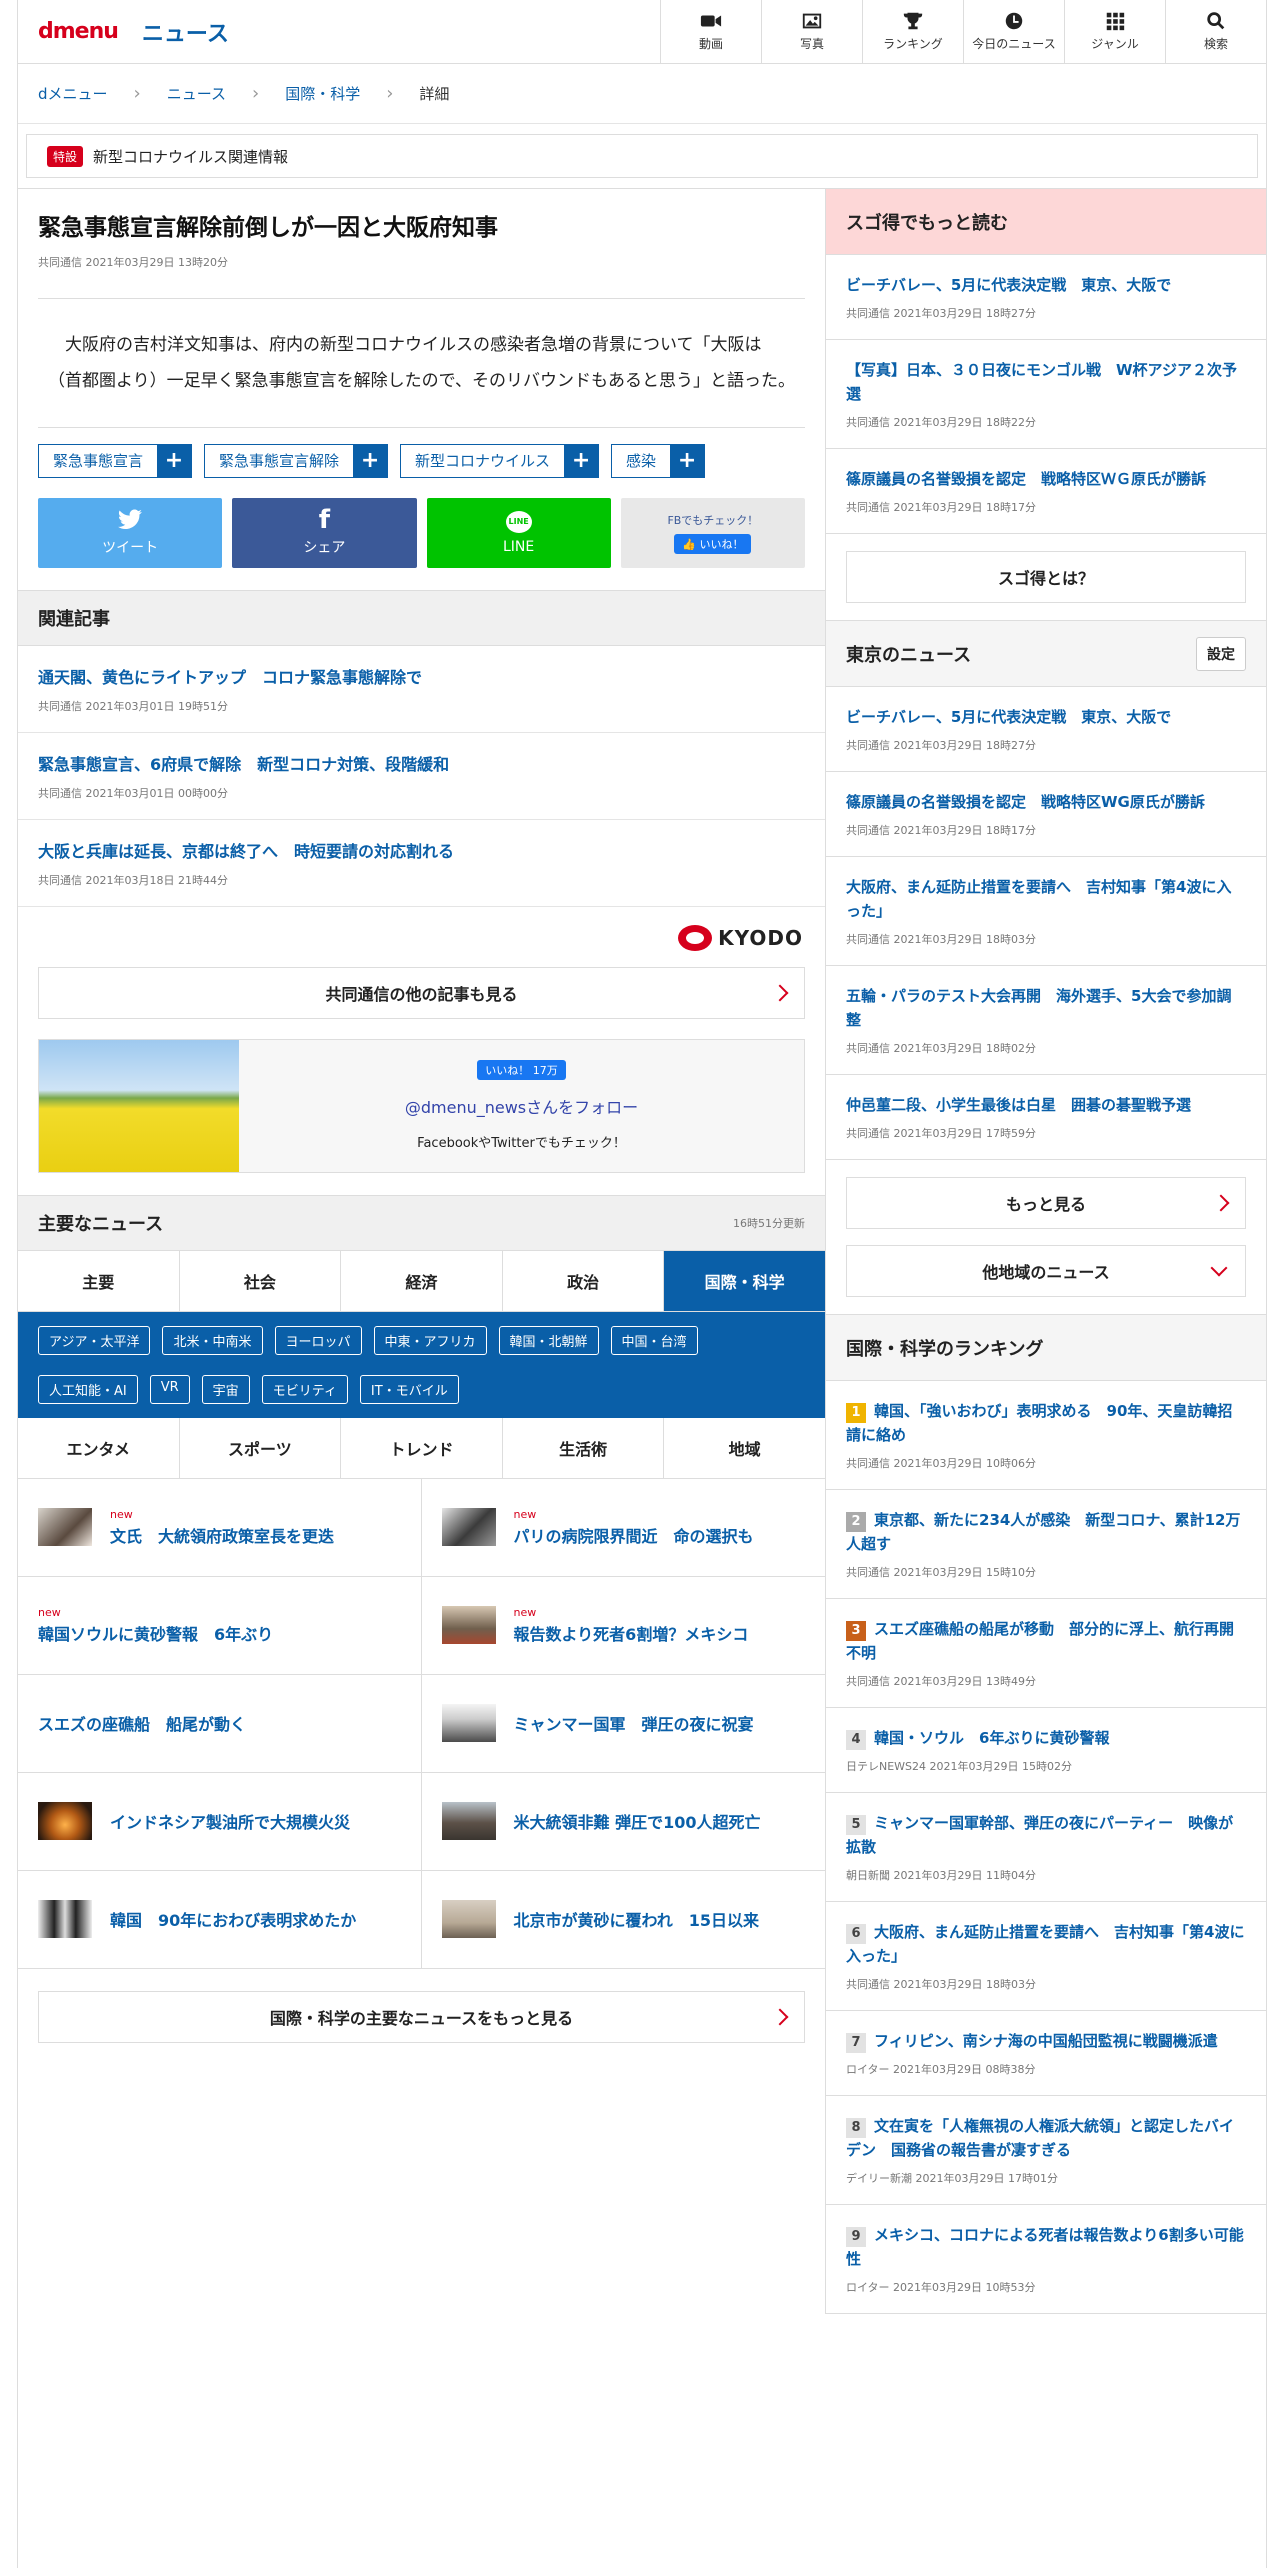 This screenshot has height=2568, width=1284. I want to click on nav-ranking: ランキング, so click(912, 32).